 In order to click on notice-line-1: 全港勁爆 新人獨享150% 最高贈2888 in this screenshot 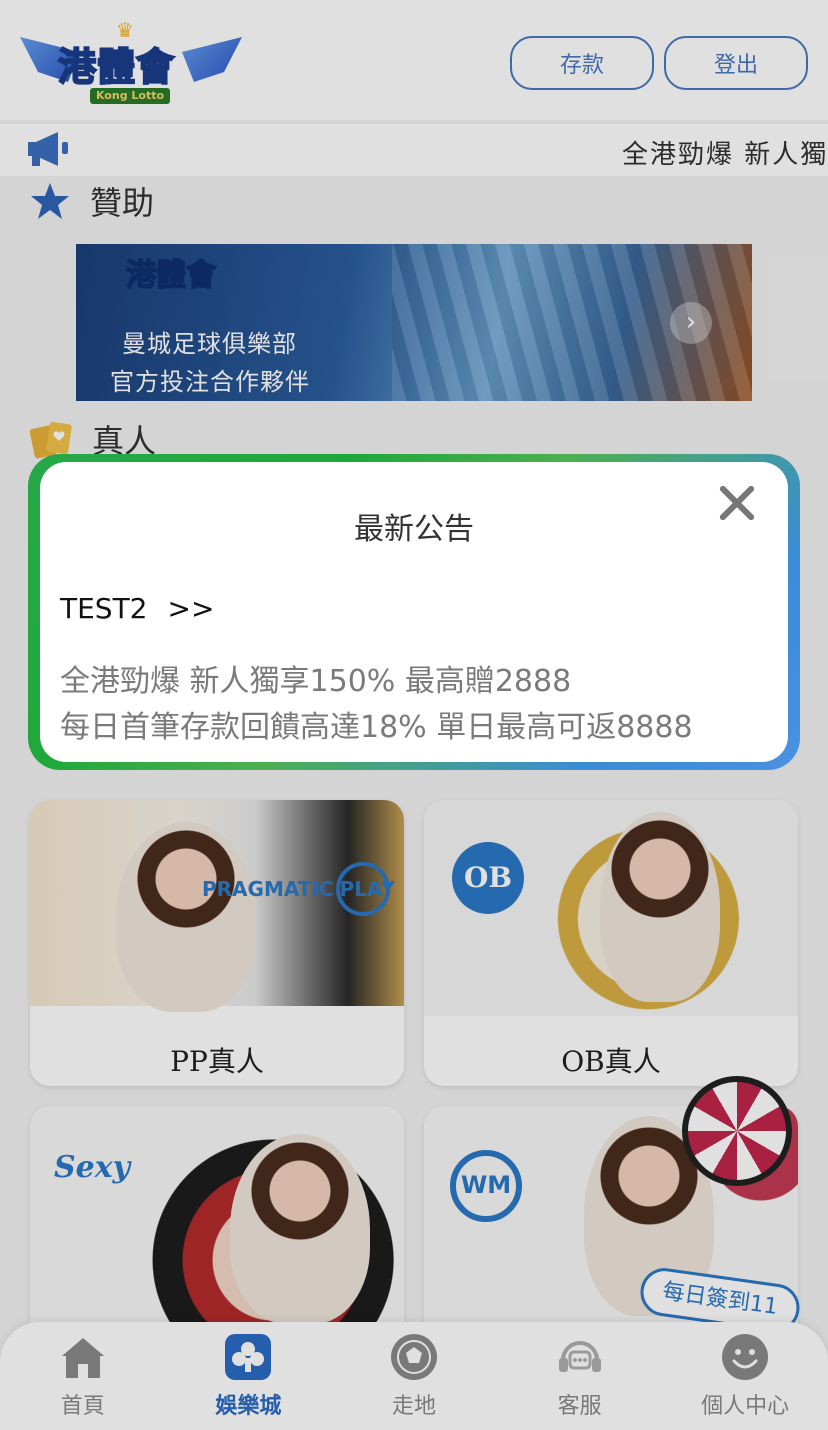, I will do `click(316, 681)`.